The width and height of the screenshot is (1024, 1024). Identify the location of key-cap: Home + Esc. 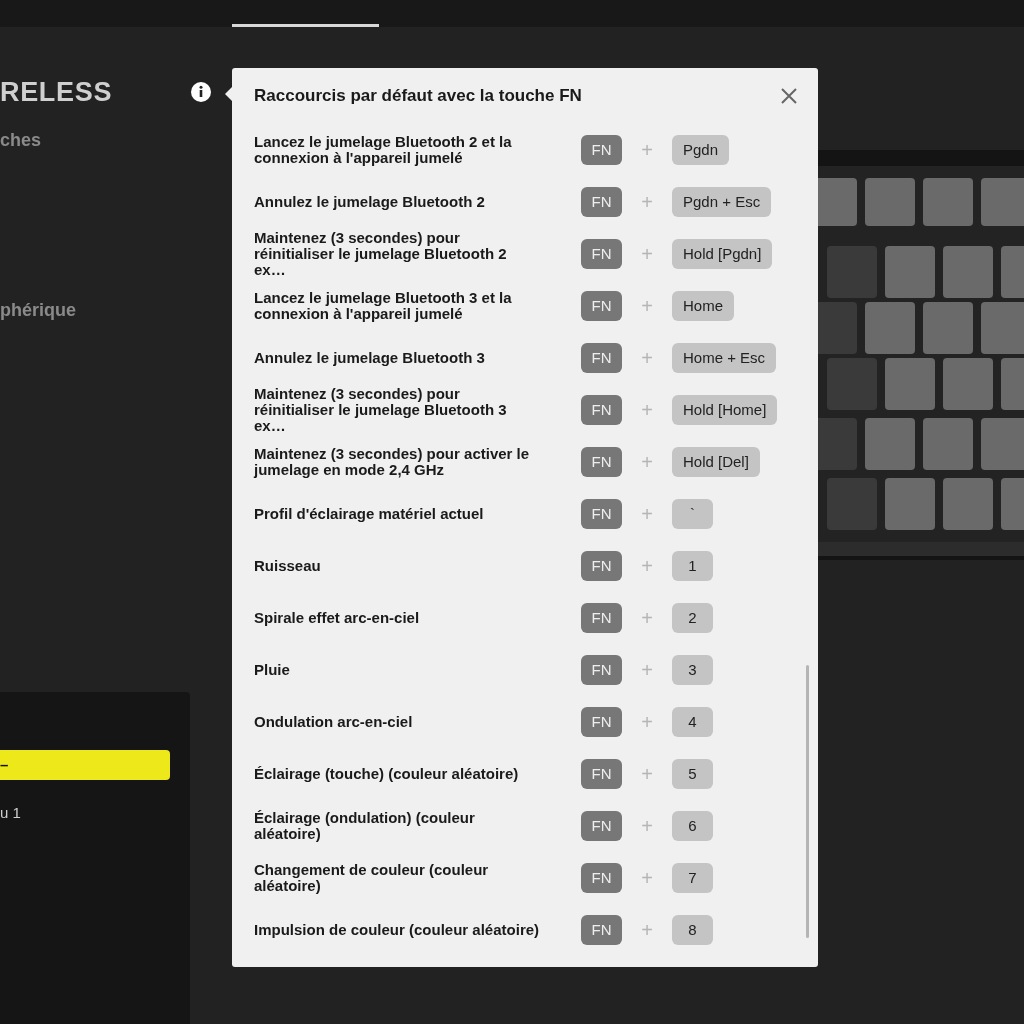
(724, 358).